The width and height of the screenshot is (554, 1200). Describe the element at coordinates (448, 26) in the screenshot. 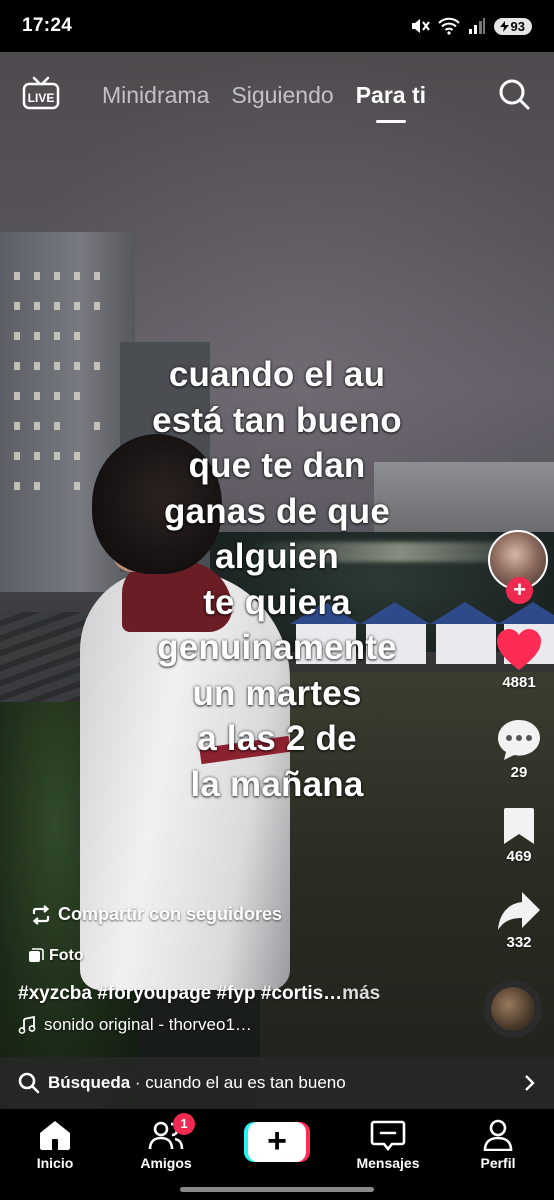

I see `wifi-icon` at that location.